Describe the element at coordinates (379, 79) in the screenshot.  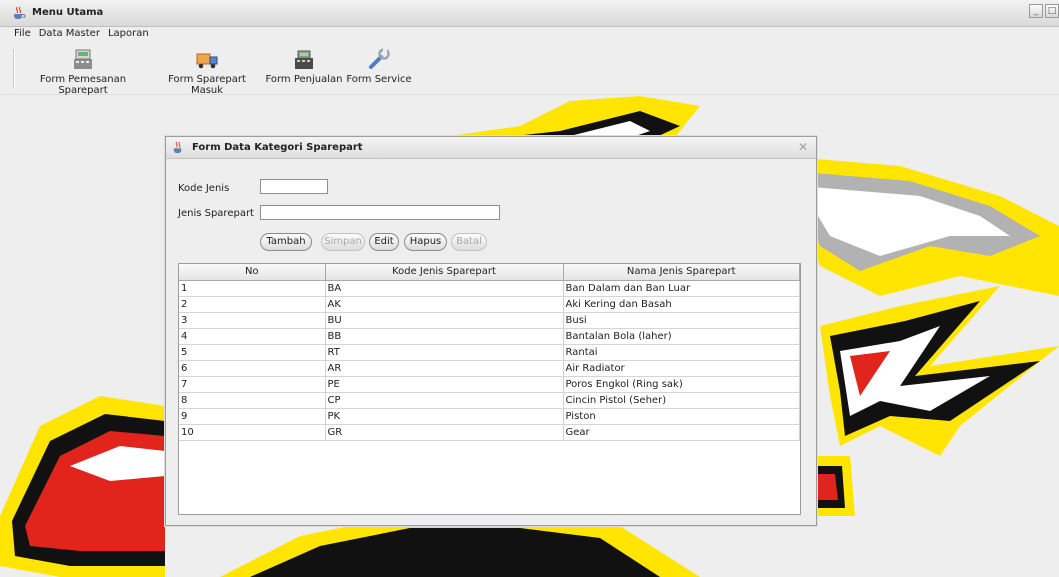
I see `form-service-label: Form Service` at that location.